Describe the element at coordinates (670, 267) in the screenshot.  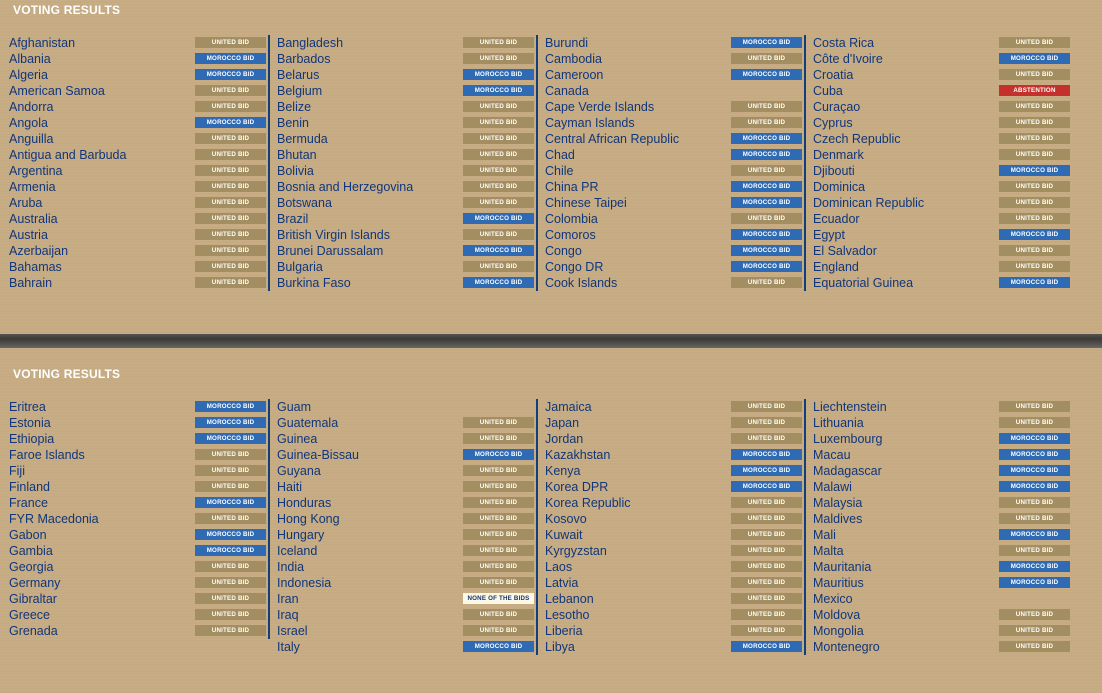
I see `result-row: Congo DR MOROCCO BID` at that location.